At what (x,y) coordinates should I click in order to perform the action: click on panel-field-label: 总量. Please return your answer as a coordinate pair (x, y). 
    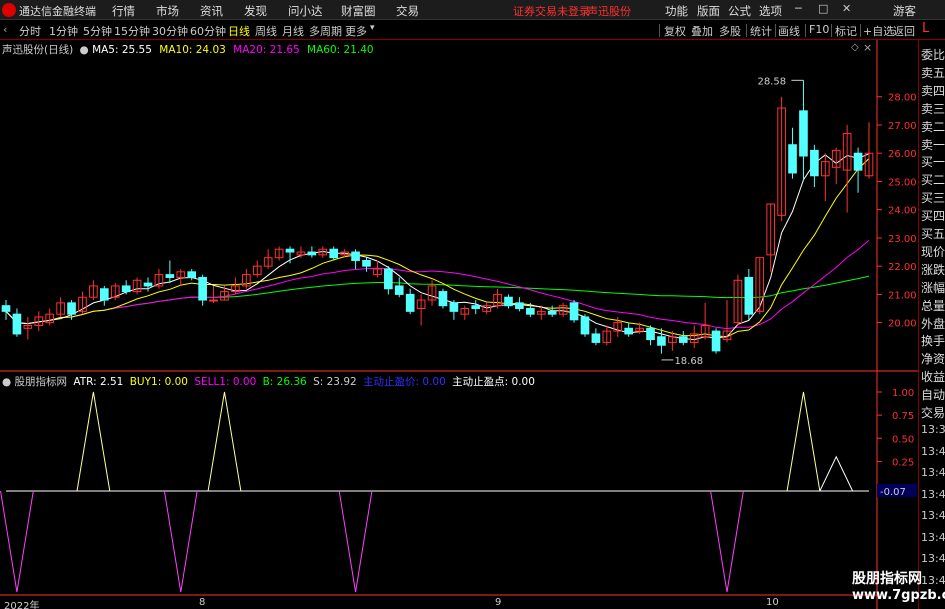
    Looking at the image, I should click on (933, 305).